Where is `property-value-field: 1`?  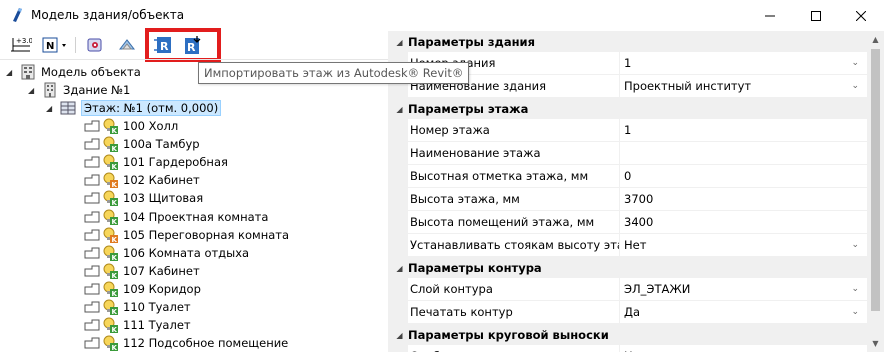
property-value-field: 1 is located at coordinates (743, 130).